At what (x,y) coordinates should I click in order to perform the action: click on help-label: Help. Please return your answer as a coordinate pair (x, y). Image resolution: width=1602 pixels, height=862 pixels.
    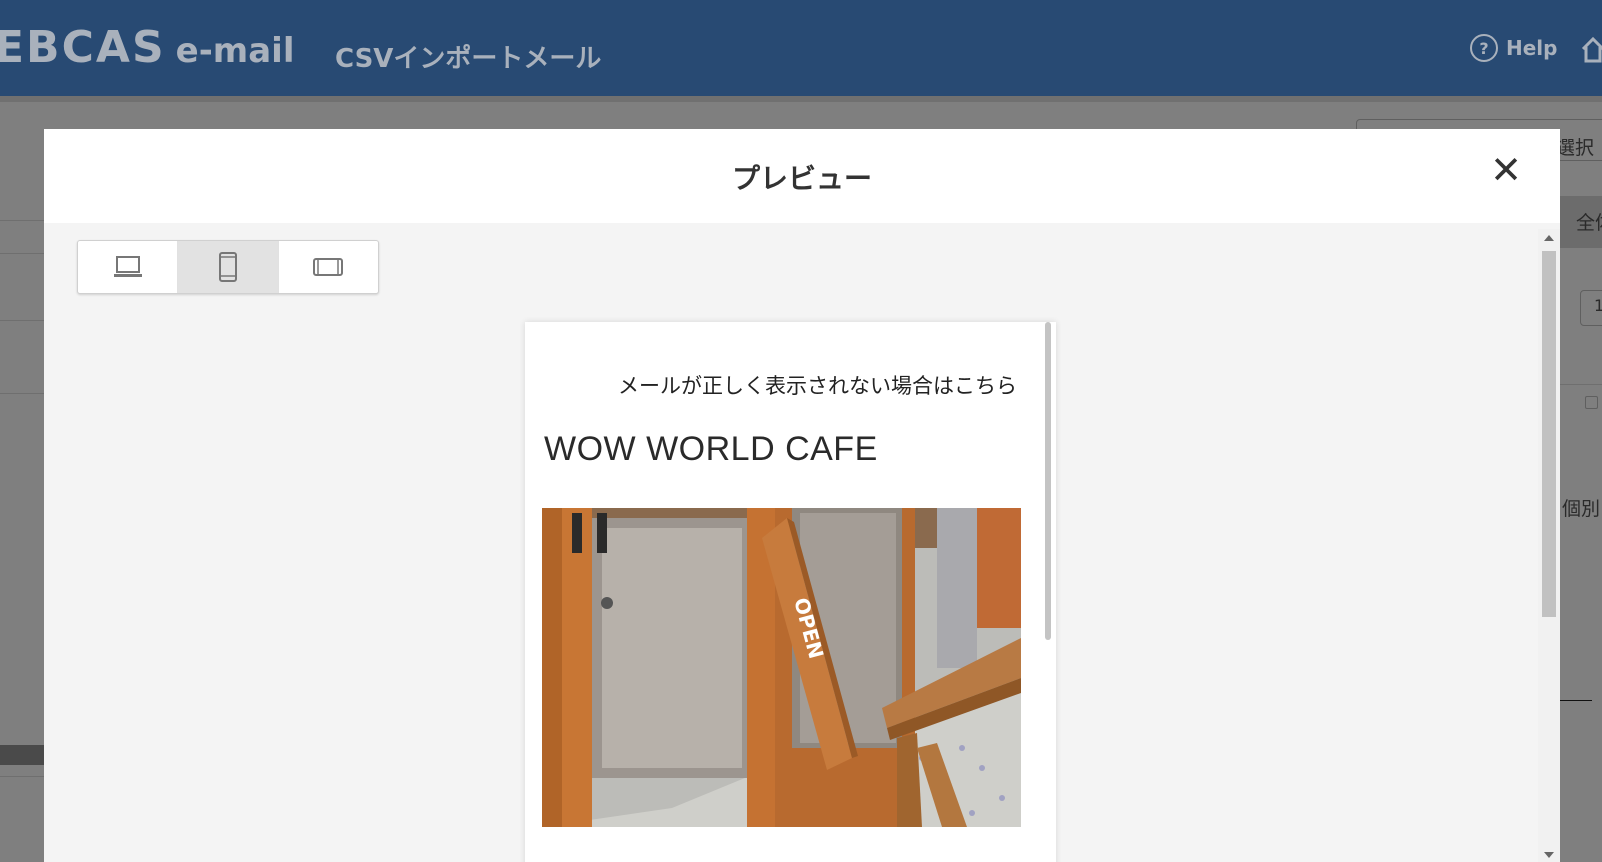
    Looking at the image, I should click on (1532, 48).